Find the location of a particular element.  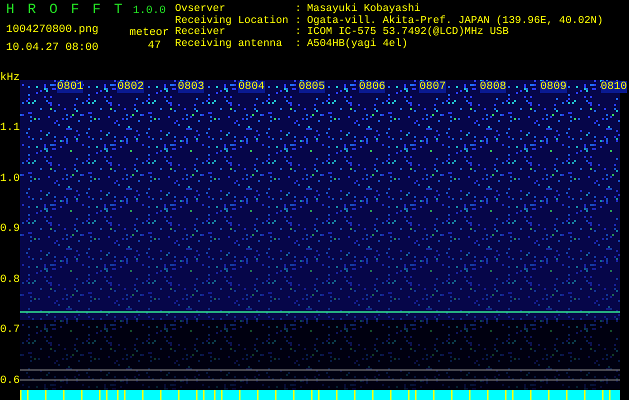

time-label: 0808 is located at coordinates (493, 87).